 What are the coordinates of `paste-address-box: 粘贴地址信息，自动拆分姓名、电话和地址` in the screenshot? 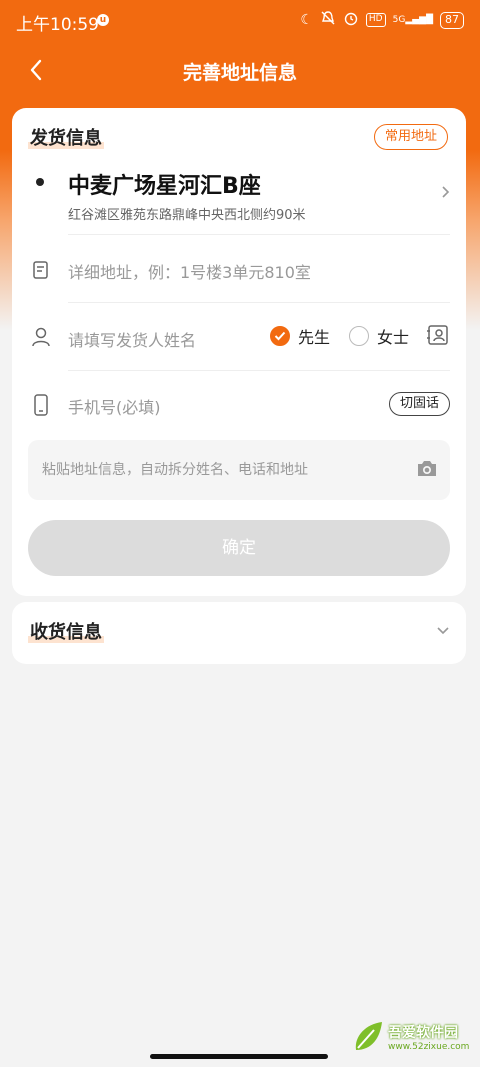 It's located at (239, 470).